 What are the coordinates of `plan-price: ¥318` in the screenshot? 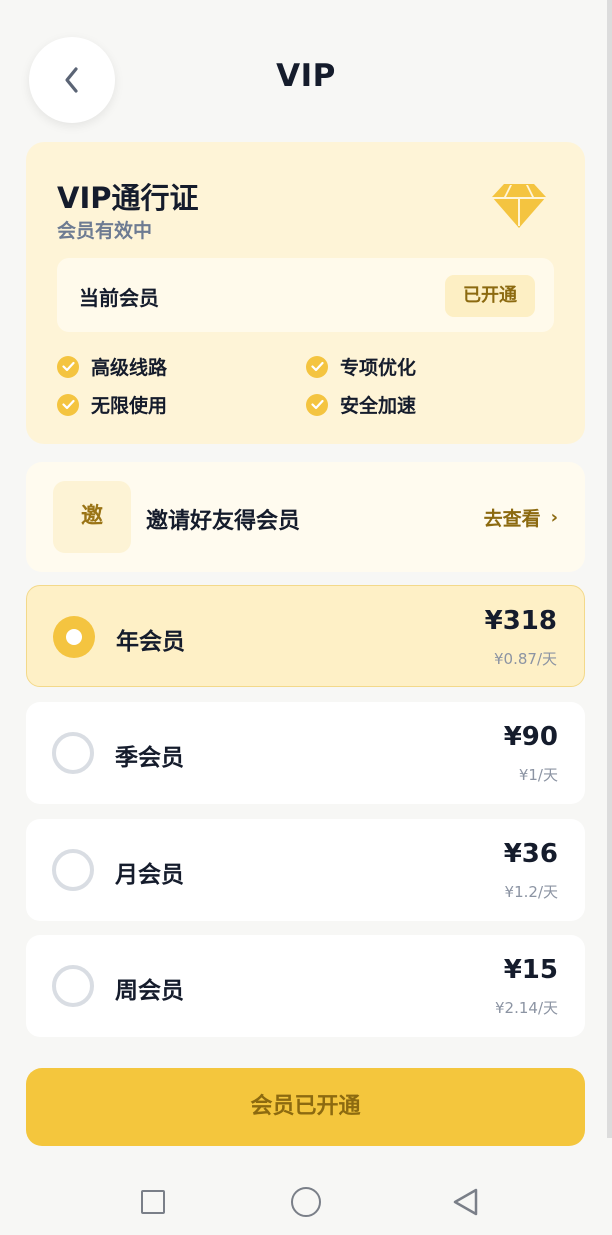 It's located at (520, 621).